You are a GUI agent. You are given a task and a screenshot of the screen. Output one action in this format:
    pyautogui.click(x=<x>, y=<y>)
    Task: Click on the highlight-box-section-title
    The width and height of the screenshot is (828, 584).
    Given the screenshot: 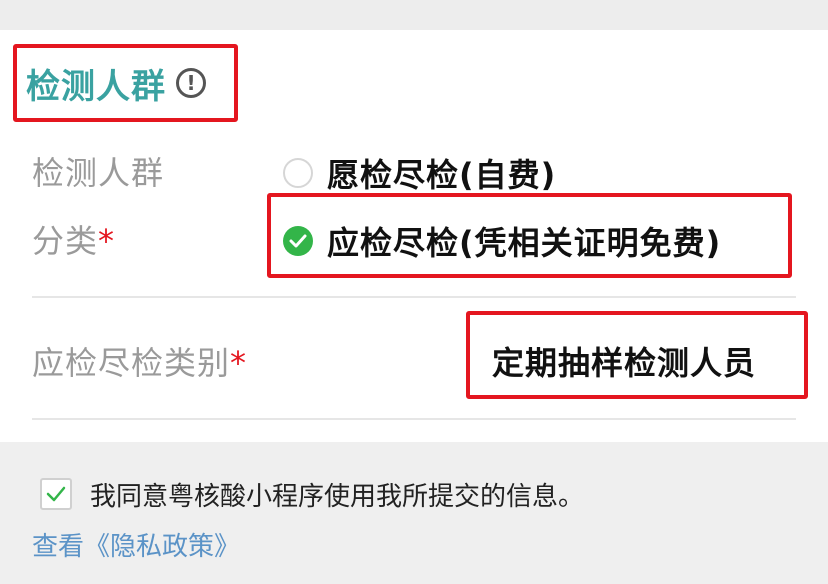 What is the action you would take?
    pyautogui.click(x=125, y=83)
    